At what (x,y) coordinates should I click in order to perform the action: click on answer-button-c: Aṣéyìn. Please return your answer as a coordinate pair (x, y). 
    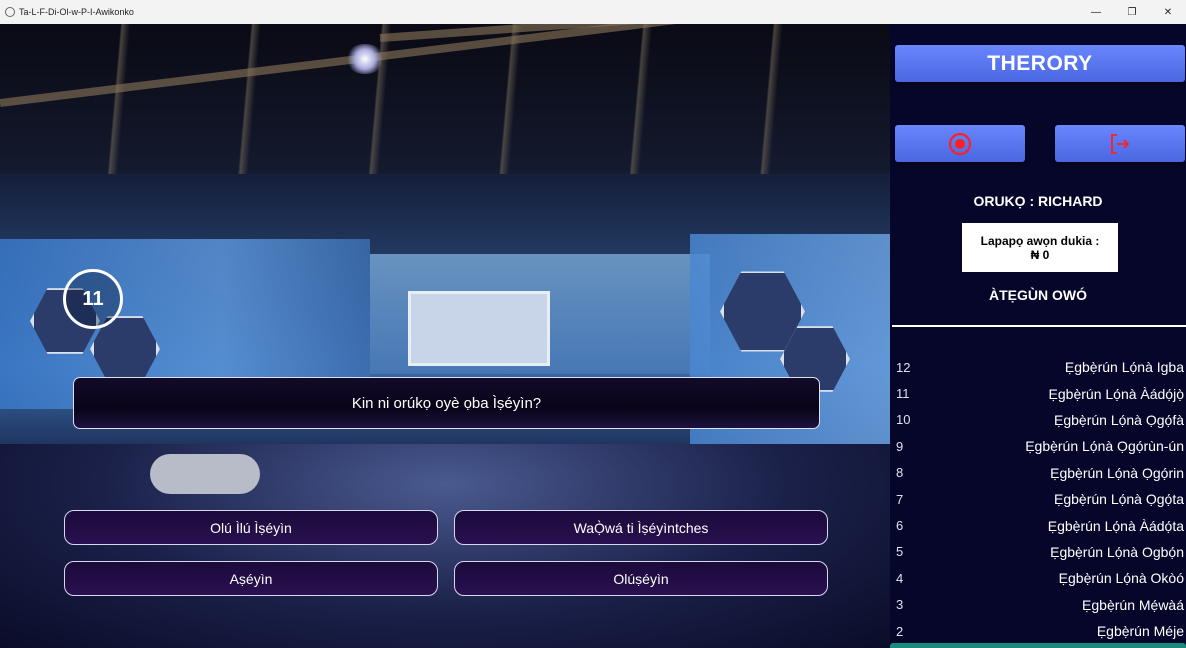
    Looking at the image, I should click on (251, 578).